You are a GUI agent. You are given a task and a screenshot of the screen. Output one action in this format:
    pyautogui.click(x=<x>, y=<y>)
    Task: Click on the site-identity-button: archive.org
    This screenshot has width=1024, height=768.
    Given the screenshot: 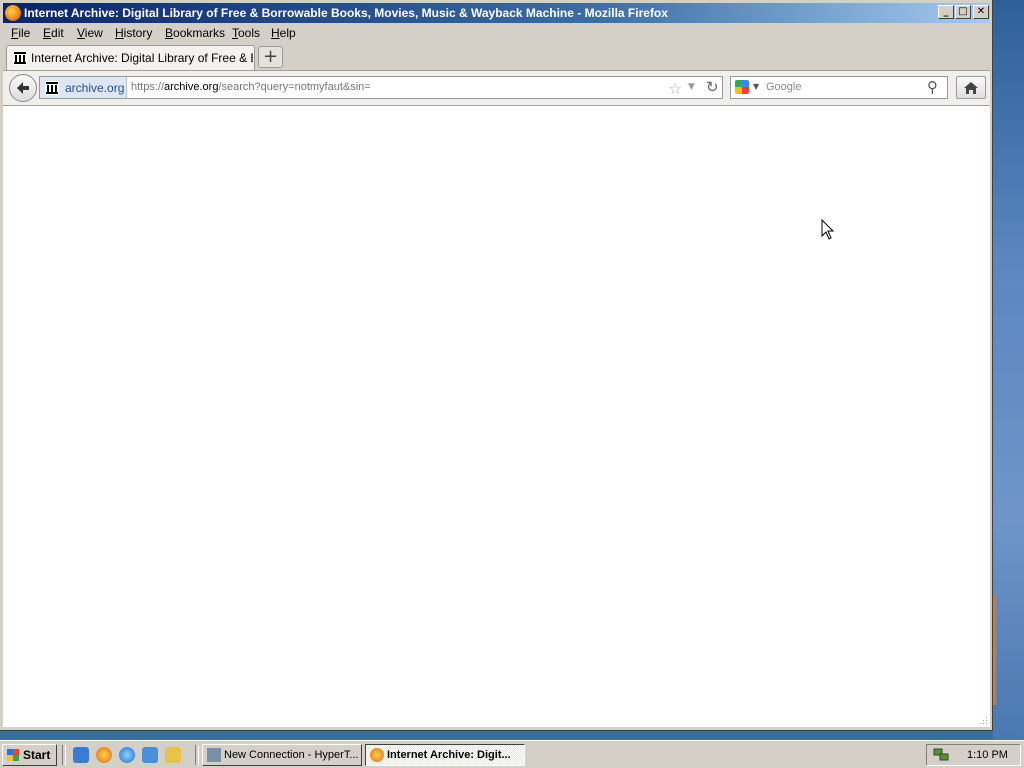 What is the action you would take?
    pyautogui.click(x=83, y=87)
    